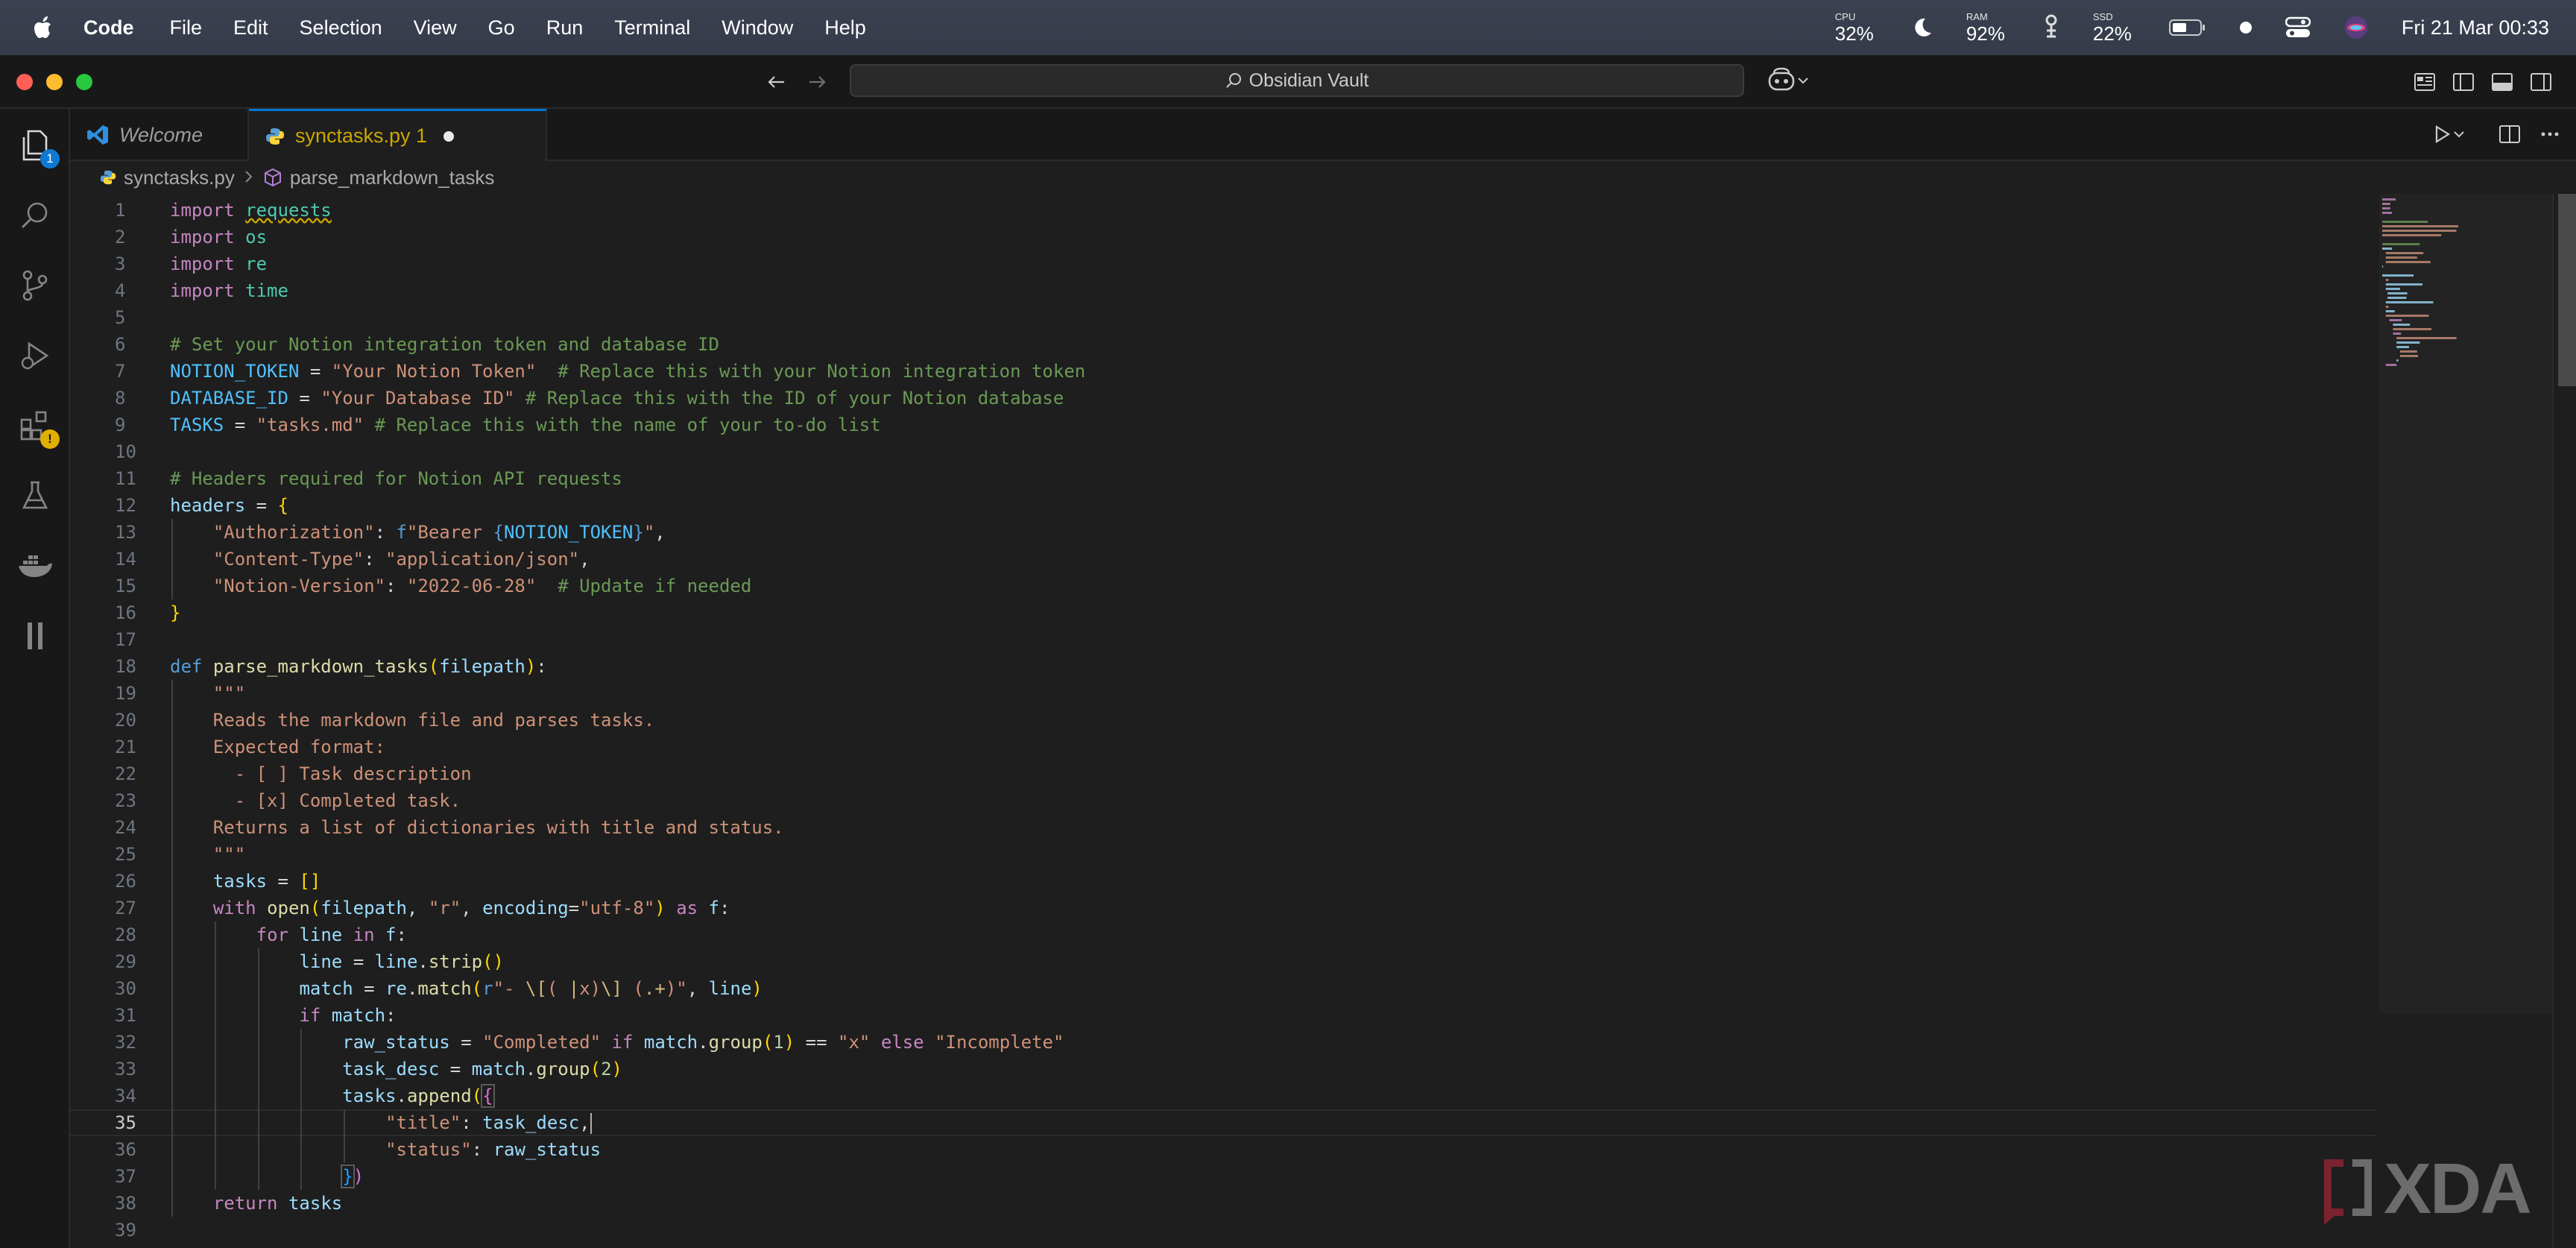  What do you see at coordinates (179, 177) in the screenshot?
I see `breadcrumb-file: synctasks.py` at bounding box center [179, 177].